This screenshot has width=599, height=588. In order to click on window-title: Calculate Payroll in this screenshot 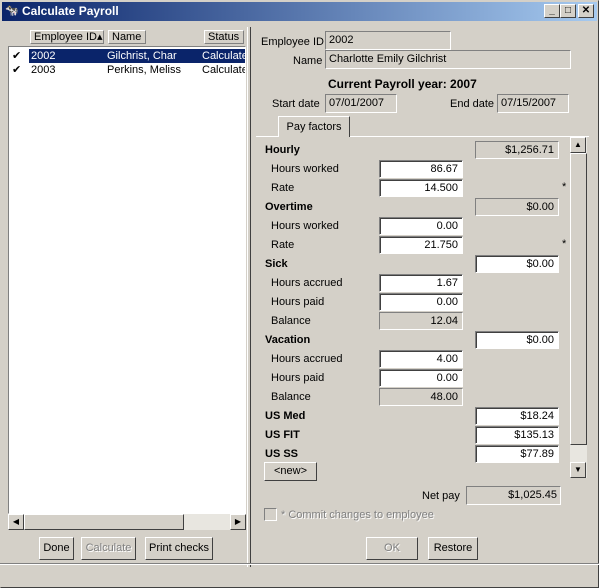, I will do `click(70, 11)`.